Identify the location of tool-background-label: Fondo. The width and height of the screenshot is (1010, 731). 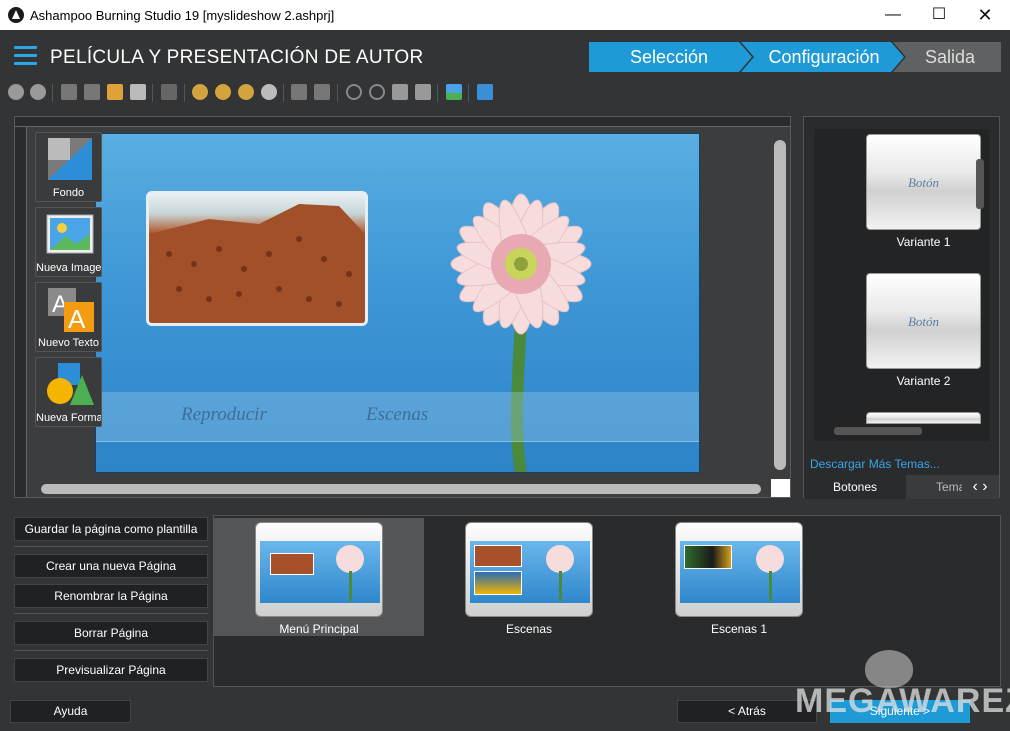
(68, 193).